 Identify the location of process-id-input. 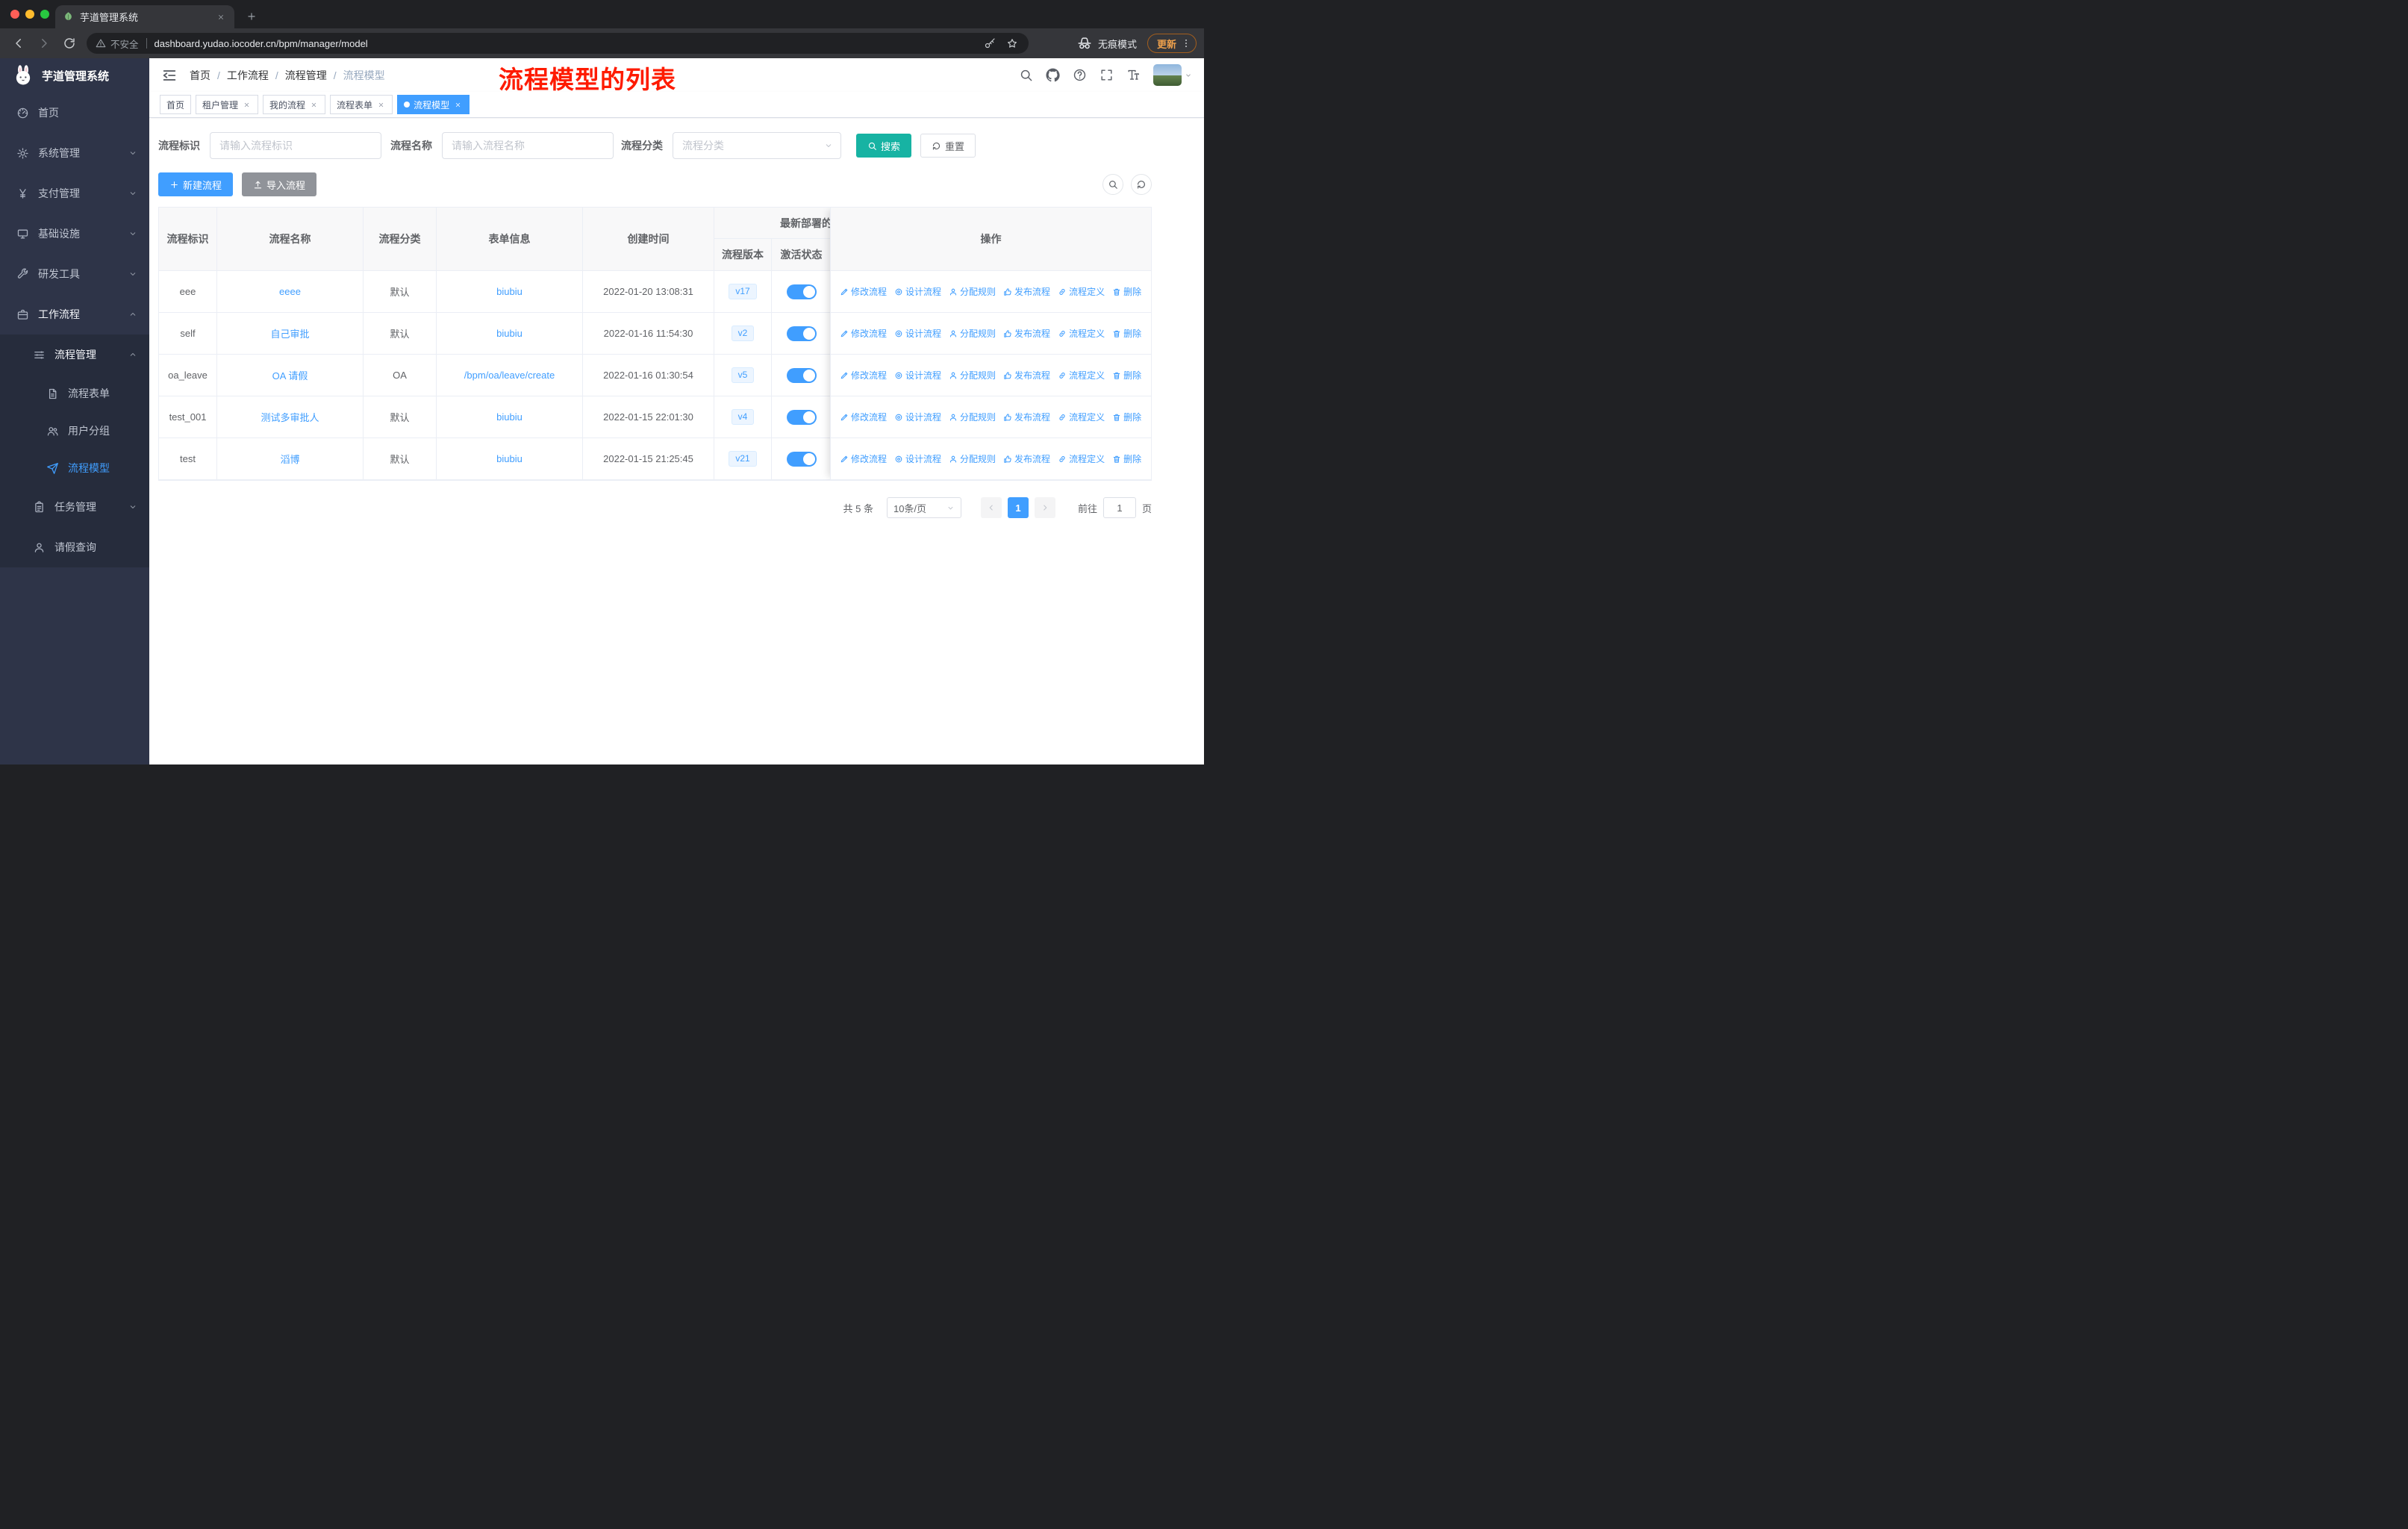
(295, 145).